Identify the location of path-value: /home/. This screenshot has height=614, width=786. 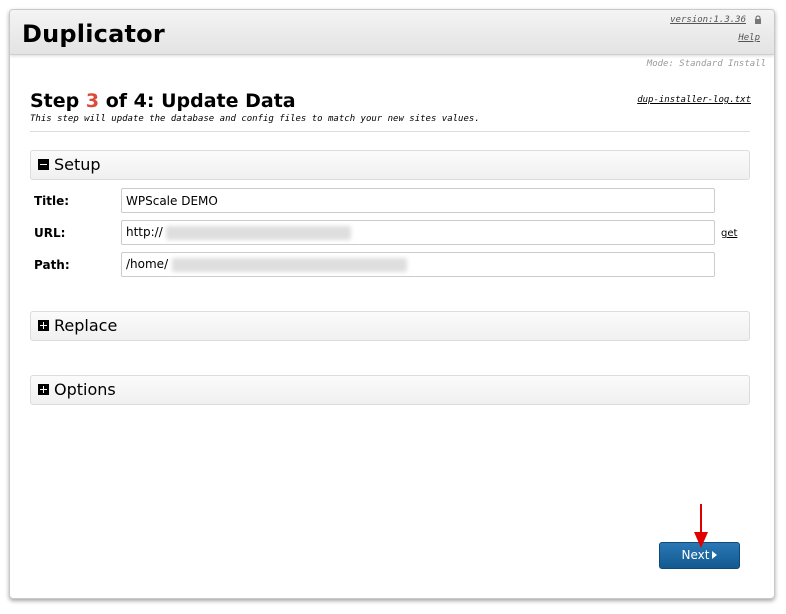
(147, 264).